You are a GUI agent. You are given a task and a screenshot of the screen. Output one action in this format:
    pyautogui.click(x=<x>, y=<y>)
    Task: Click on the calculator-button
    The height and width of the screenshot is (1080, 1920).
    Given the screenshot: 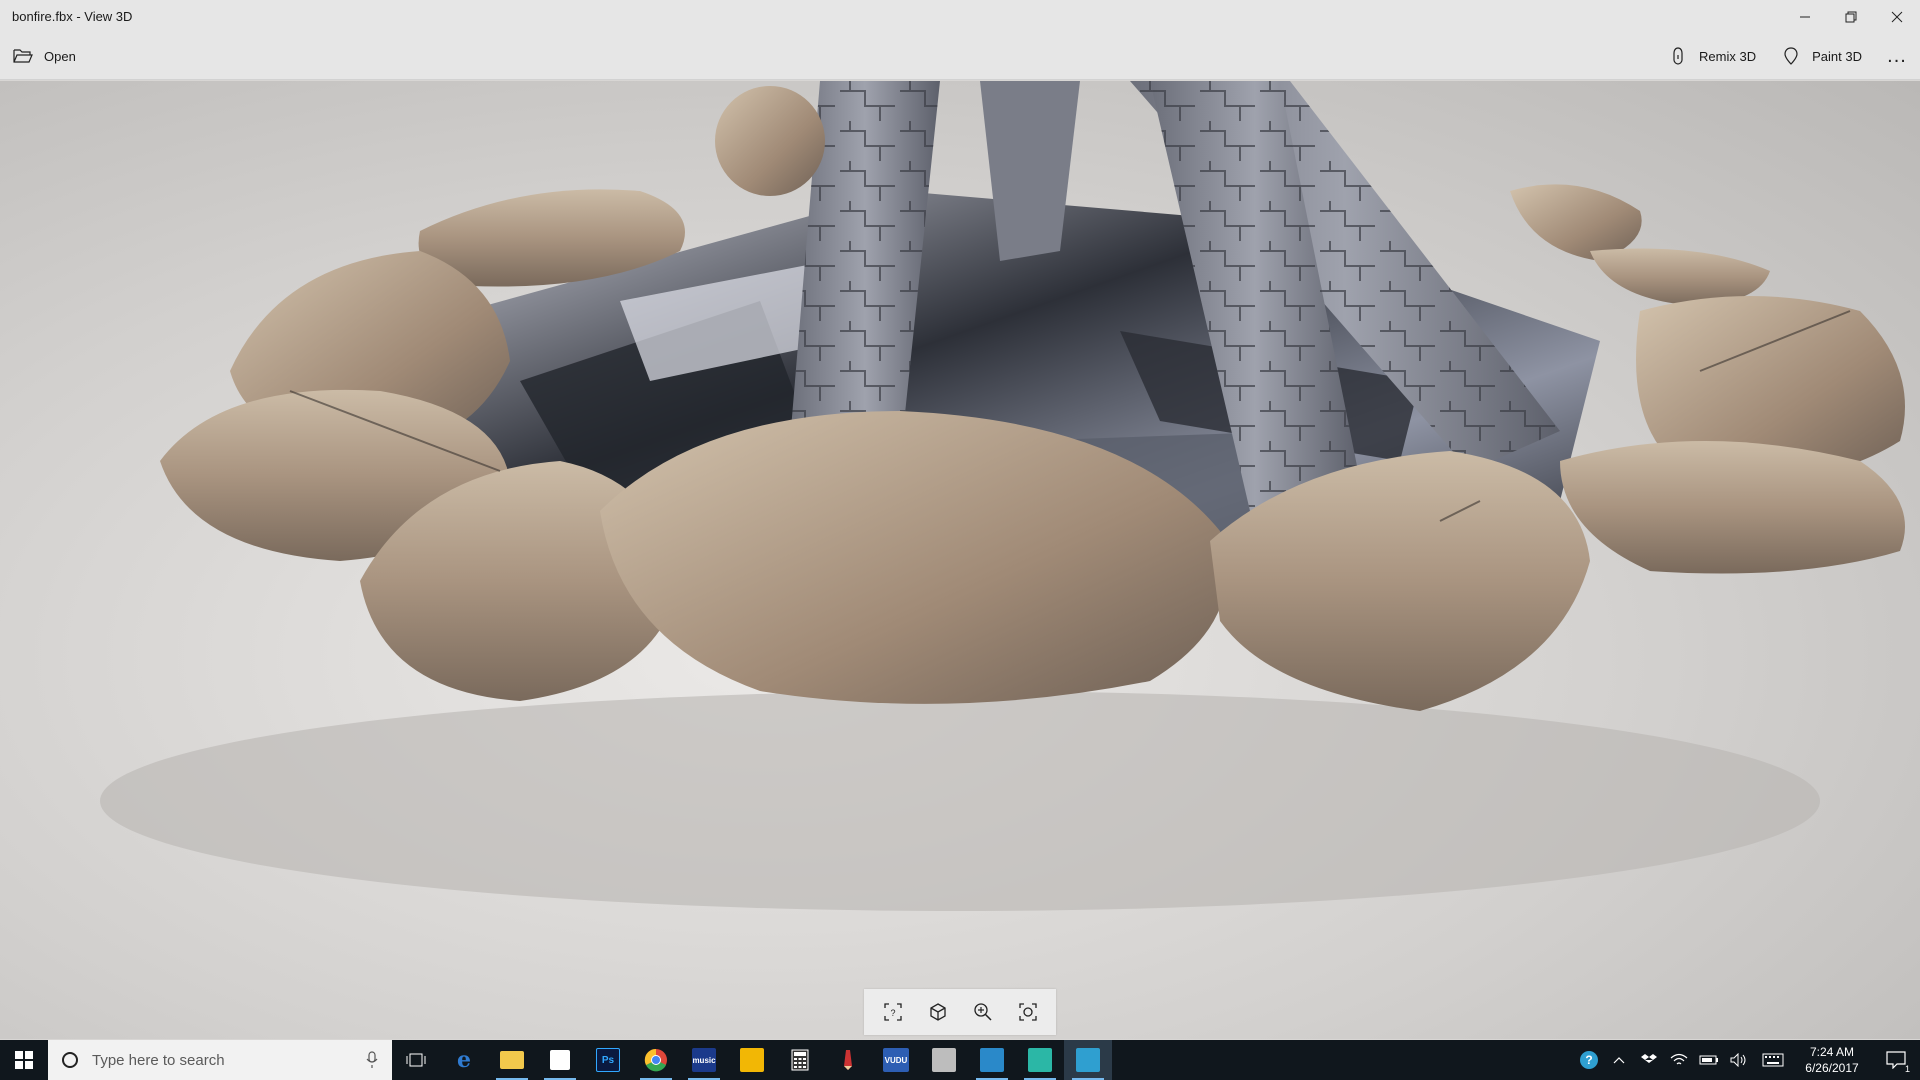 What is the action you would take?
    pyautogui.click(x=800, y=1060)
    